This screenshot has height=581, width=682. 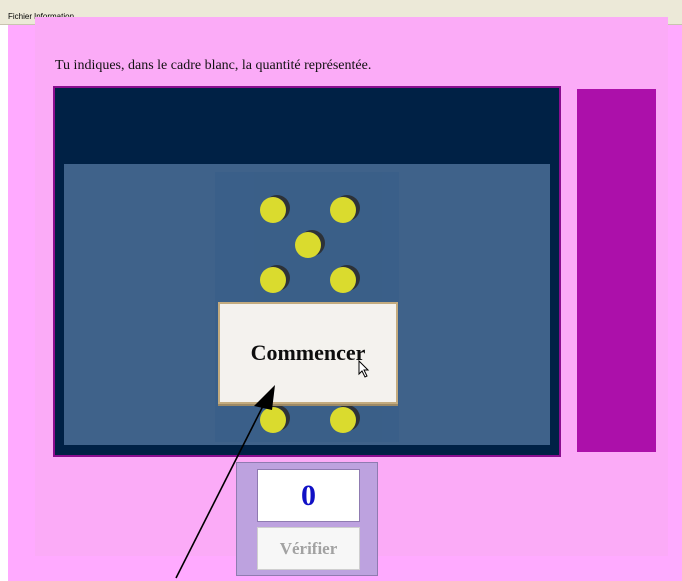 What do you see at coordinates (308, 495) in the screenshot?
I see `answer-field: 0` at bounding box center [308, 495].